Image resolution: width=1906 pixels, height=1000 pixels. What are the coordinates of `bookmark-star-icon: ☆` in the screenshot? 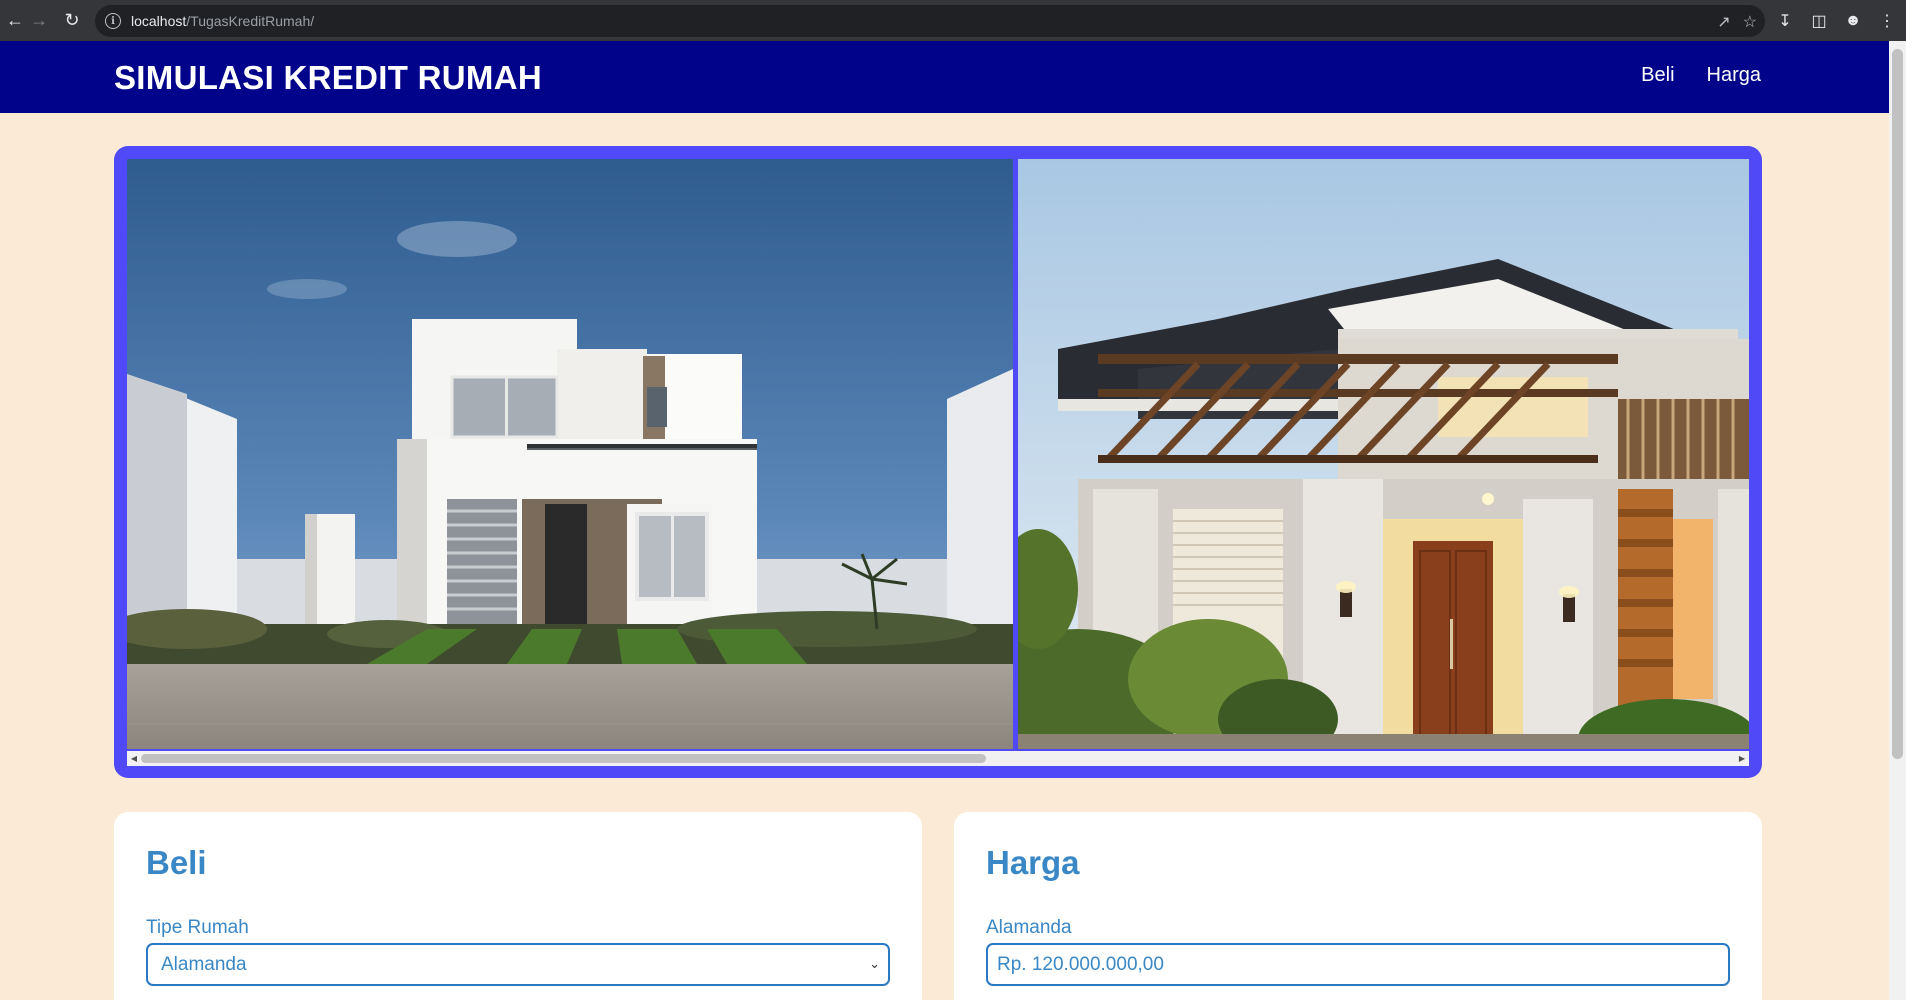 It's located at (1750, 22).